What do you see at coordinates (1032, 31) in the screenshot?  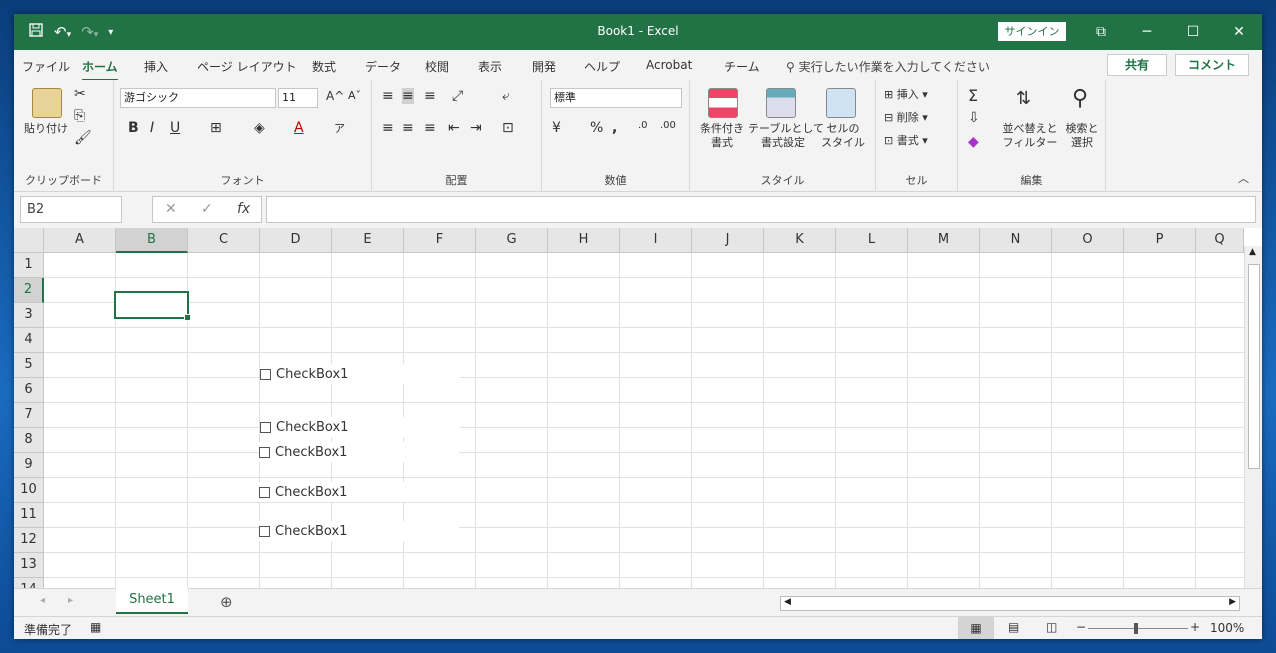 I see `signin-button: サインイン` at bounding box center [1032, 31].